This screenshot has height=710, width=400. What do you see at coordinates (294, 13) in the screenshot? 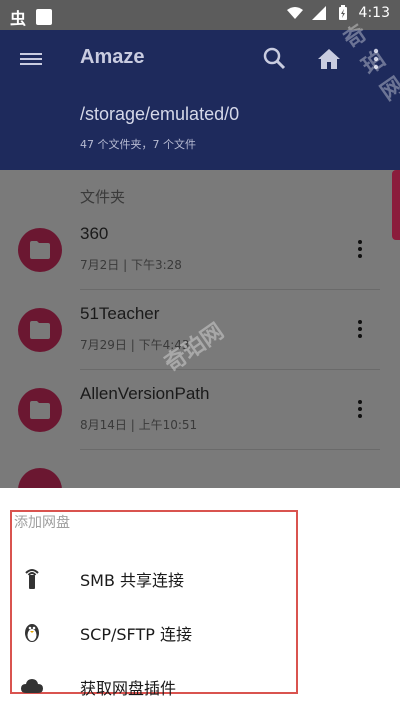
I see `wifi-icon` at bounding box center [294, 13].